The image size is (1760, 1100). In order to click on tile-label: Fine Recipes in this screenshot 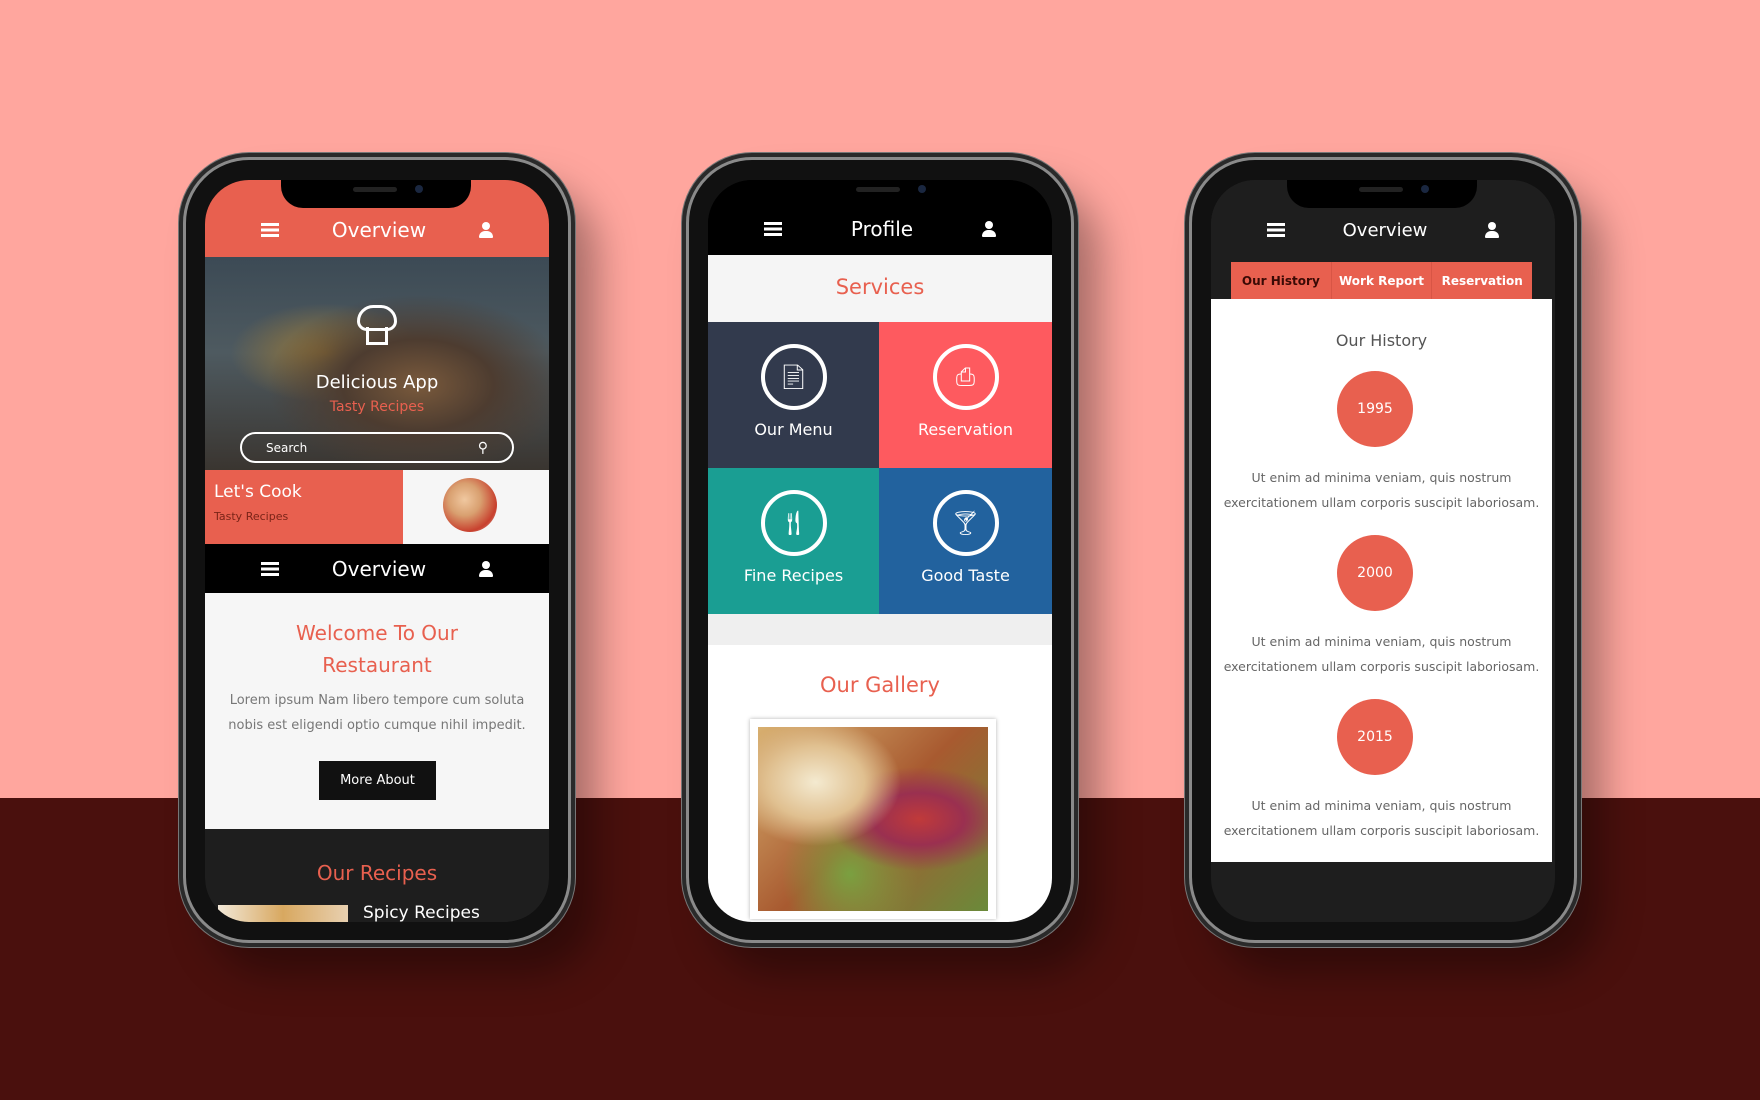, I will do `click(793, 575)`.